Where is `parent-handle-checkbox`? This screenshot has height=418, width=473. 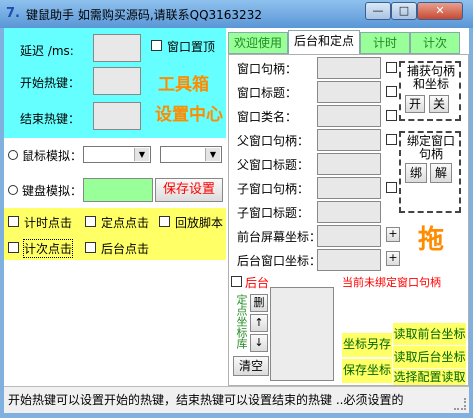
parent-handle-checkbox is located at coordinates (391, 139).